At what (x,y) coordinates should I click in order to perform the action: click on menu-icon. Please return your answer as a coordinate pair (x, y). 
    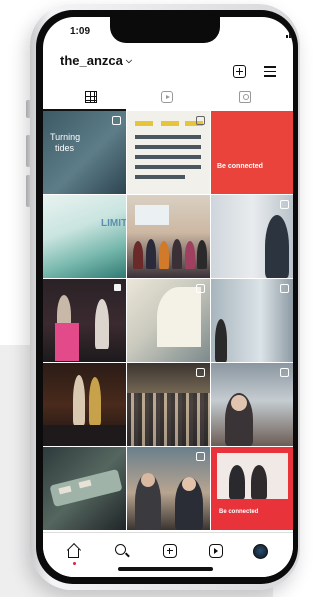
    Looking at the image, I should click on (270, 73).